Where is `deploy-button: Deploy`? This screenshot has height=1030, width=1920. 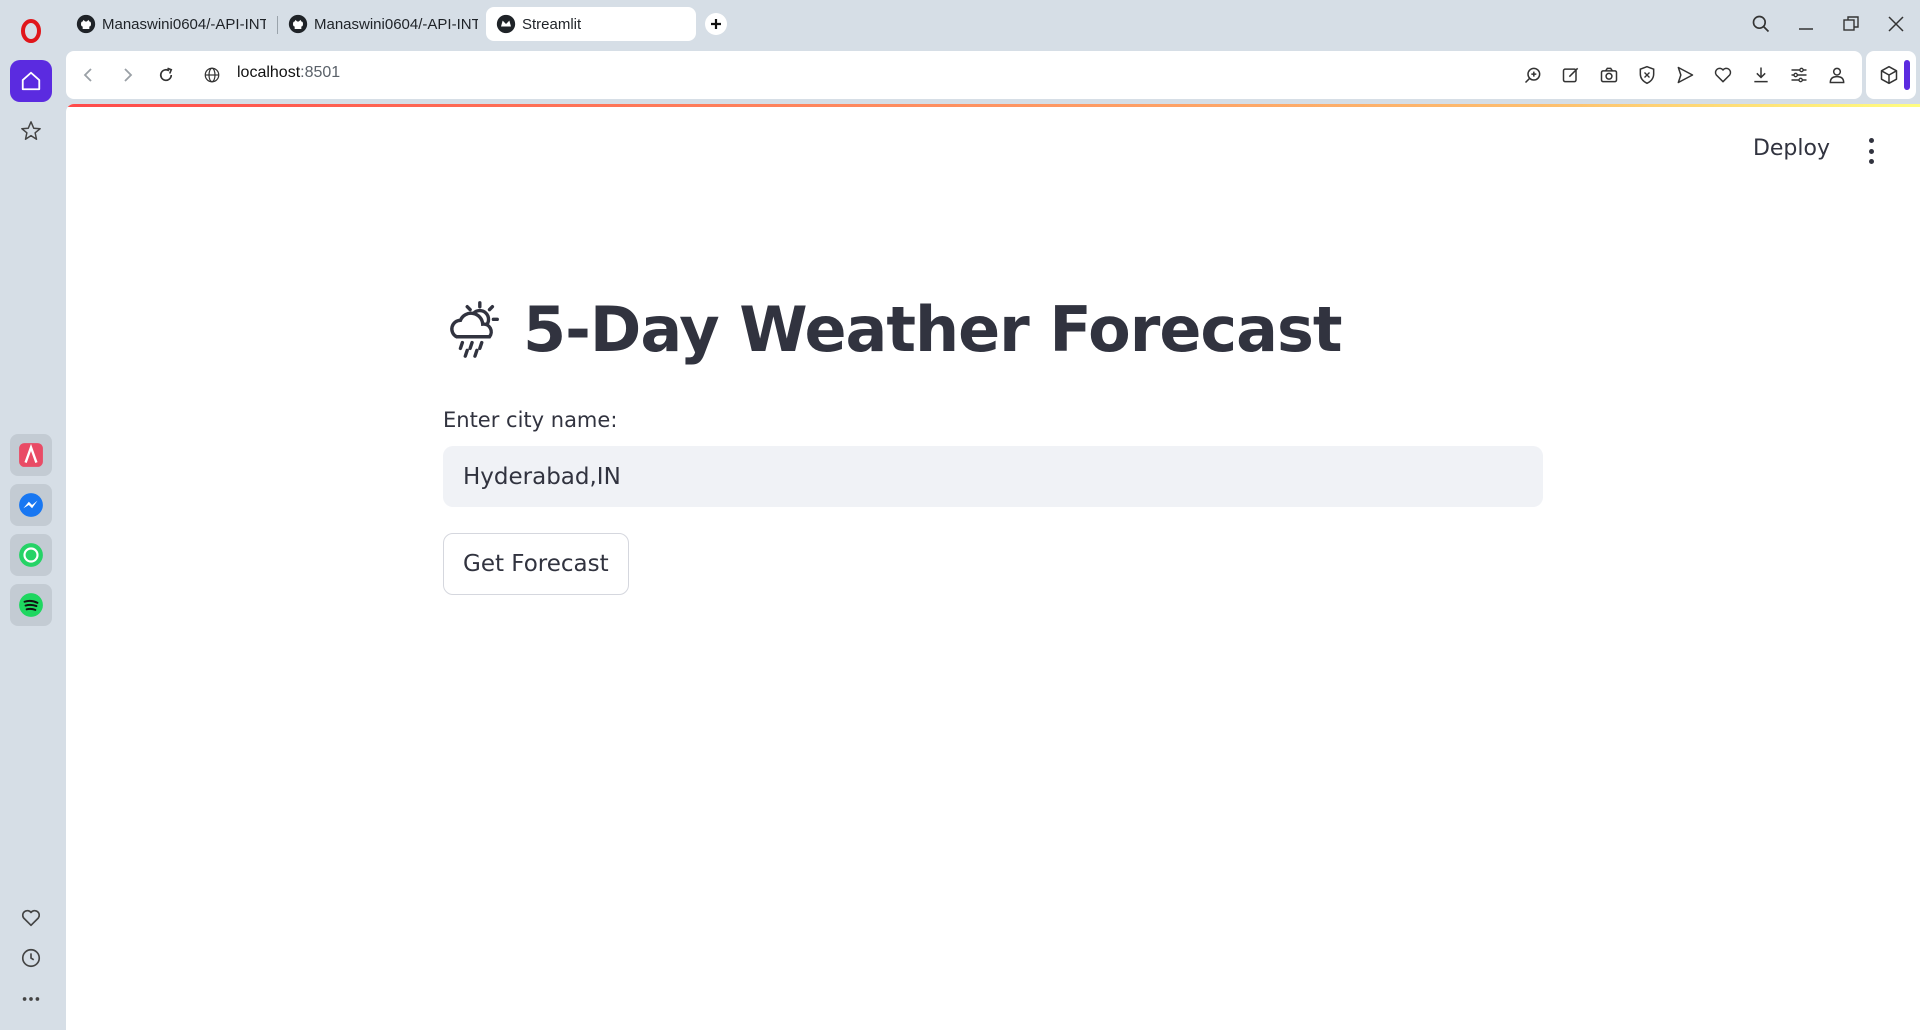
deploy-button: Deploy is located at coordinates (1791, 148).